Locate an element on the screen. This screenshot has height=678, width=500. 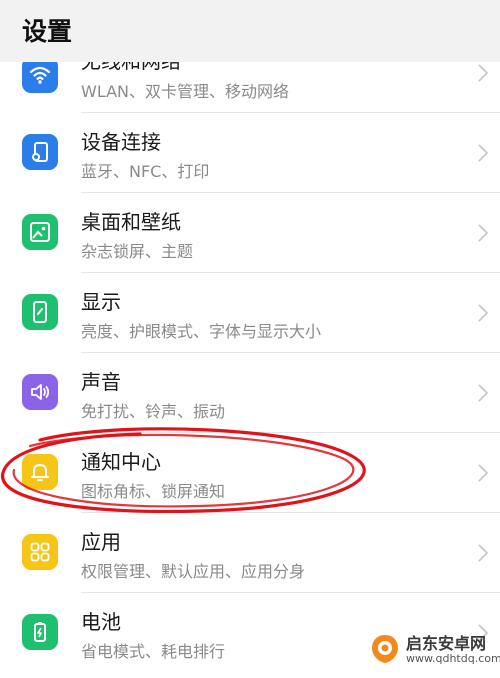
watermark-logo-icon is located at coordinates (385, 649).